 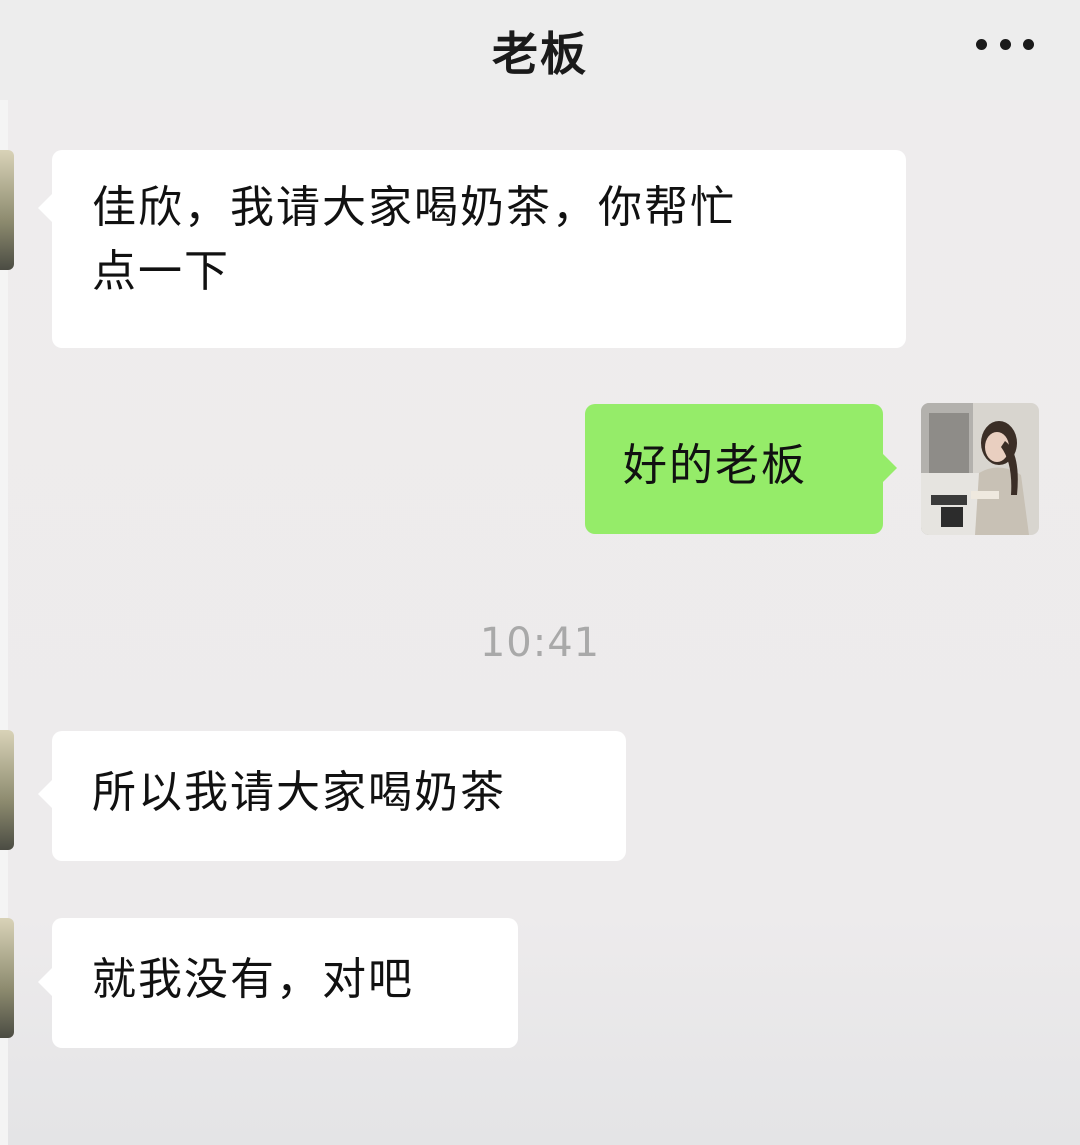 I want to click on message-bubble-outgoing: 好的老板, so click(x=734, y=469).